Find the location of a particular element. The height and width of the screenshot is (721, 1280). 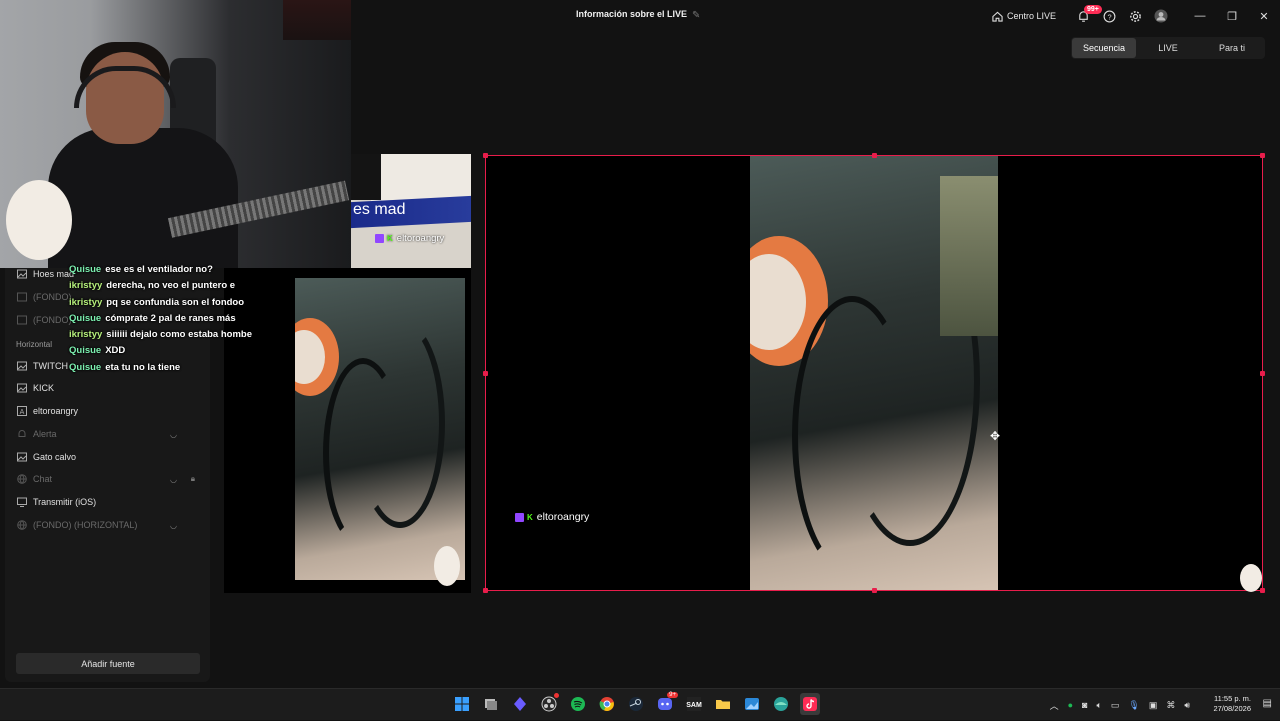

centro-live-button: Centro LIVE is located at coordinates (1024, 16).